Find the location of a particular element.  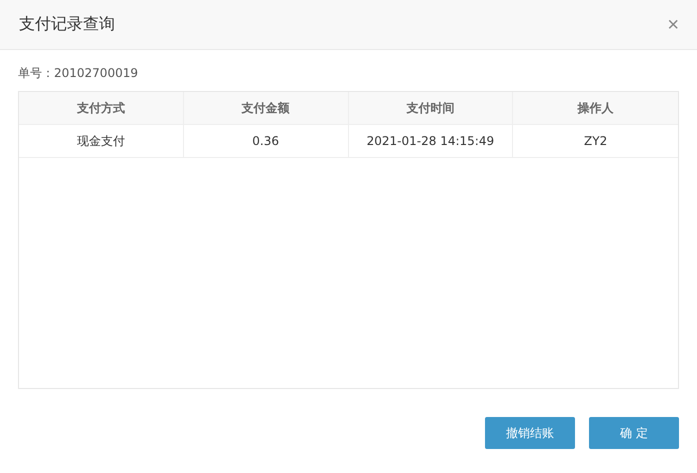

column-header: 操作人 is located at coordinates (595, 108).